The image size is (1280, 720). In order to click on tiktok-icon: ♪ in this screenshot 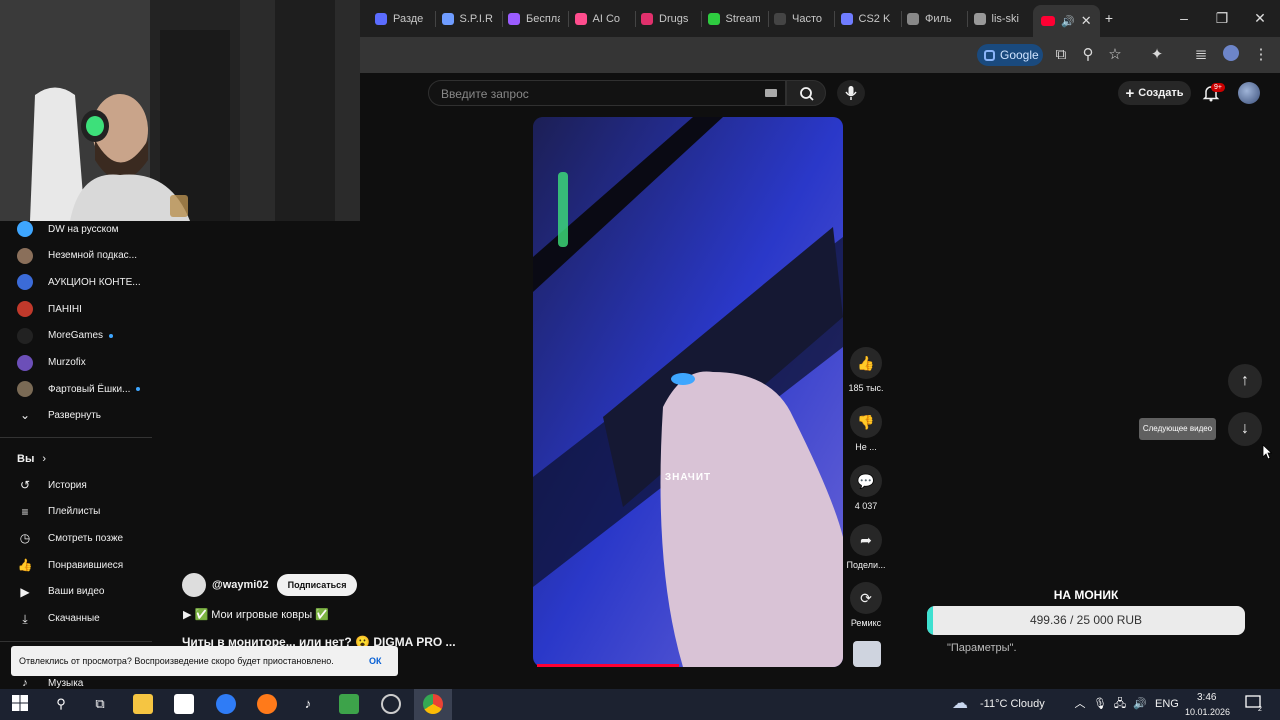, I will do `click(308, 704)`.